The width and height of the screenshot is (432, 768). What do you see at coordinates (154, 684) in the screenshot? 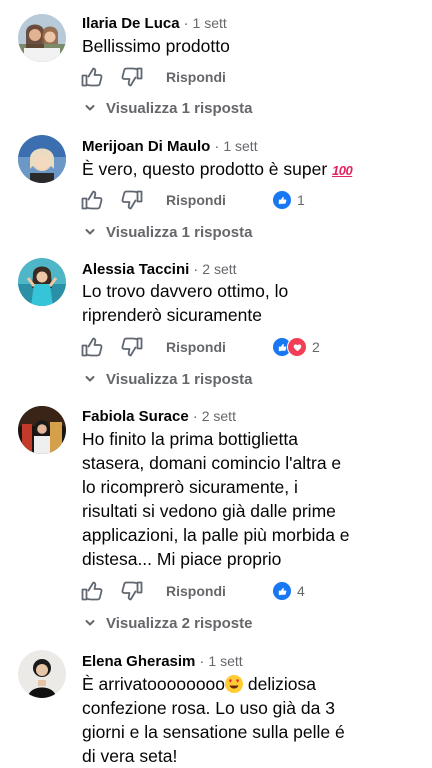
I see `comment-text-start: È arrivatoooooooo` at bounding box center [154, 684].